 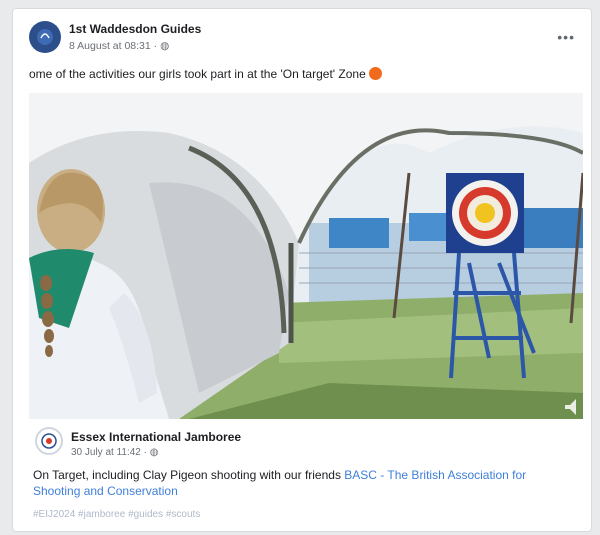 I want to click on jamboree-logo-icon, so click(x=49, y=441).